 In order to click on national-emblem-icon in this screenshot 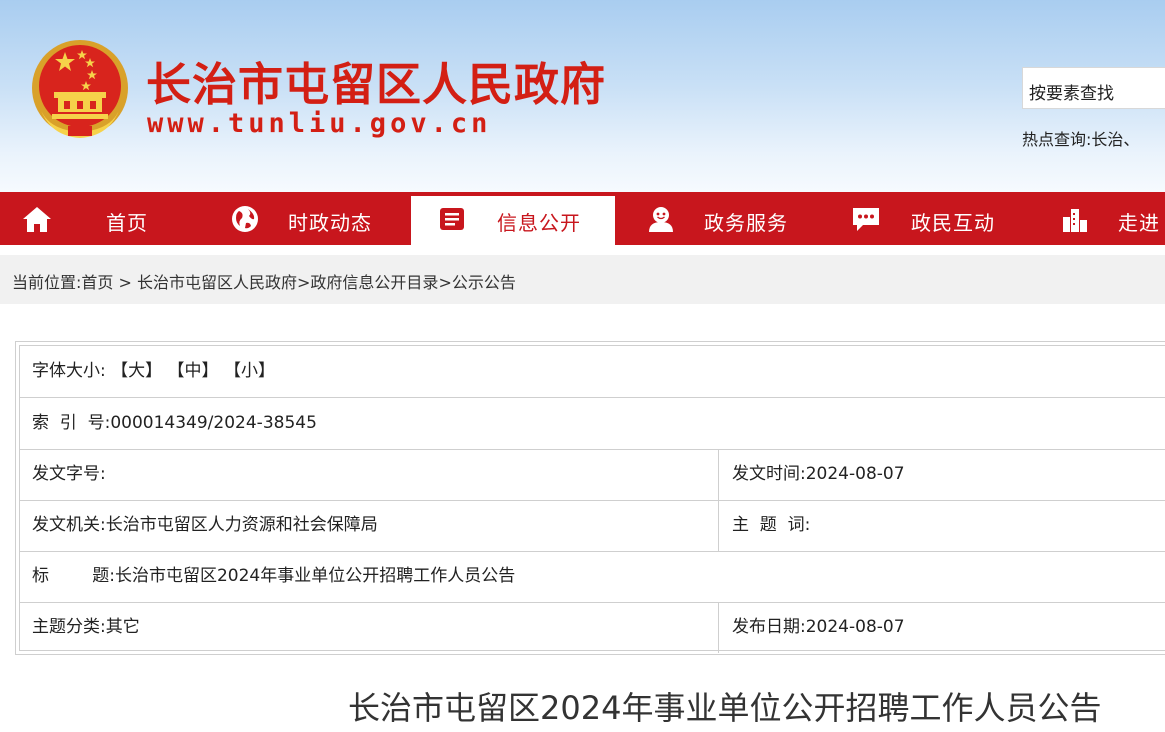, I will do `click(80, 90)`.